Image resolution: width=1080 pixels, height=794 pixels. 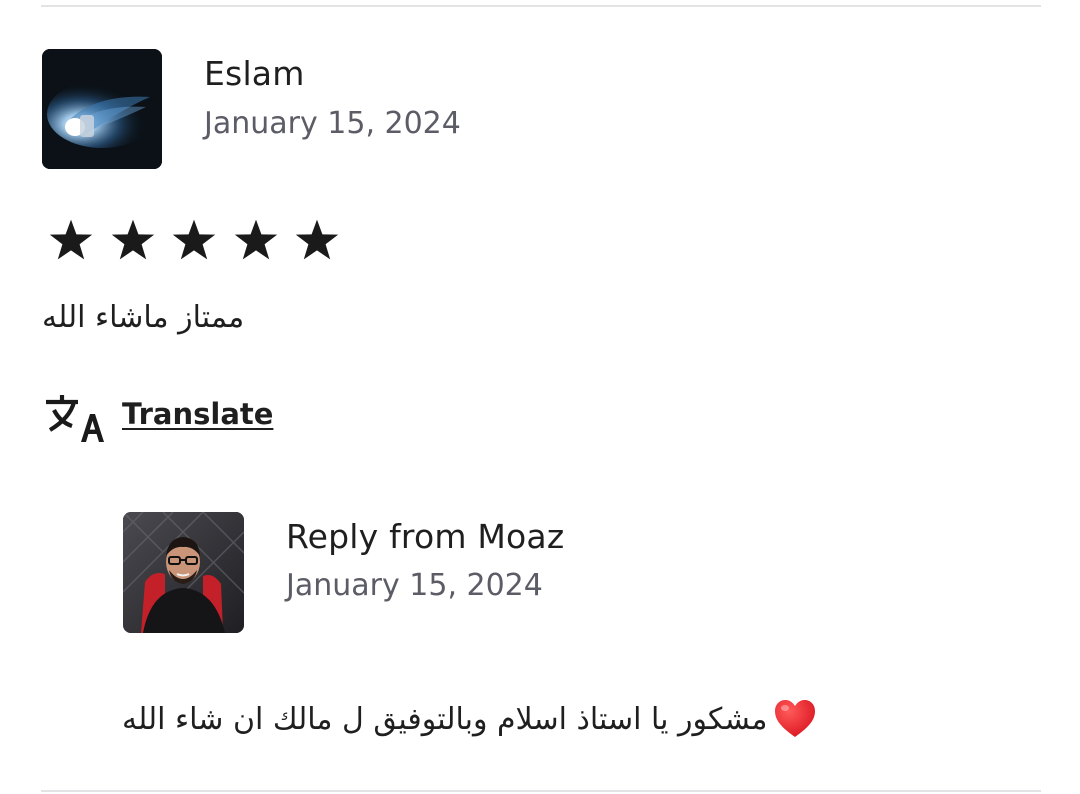 I want to click on star-rating, so click(x=201, y=240).